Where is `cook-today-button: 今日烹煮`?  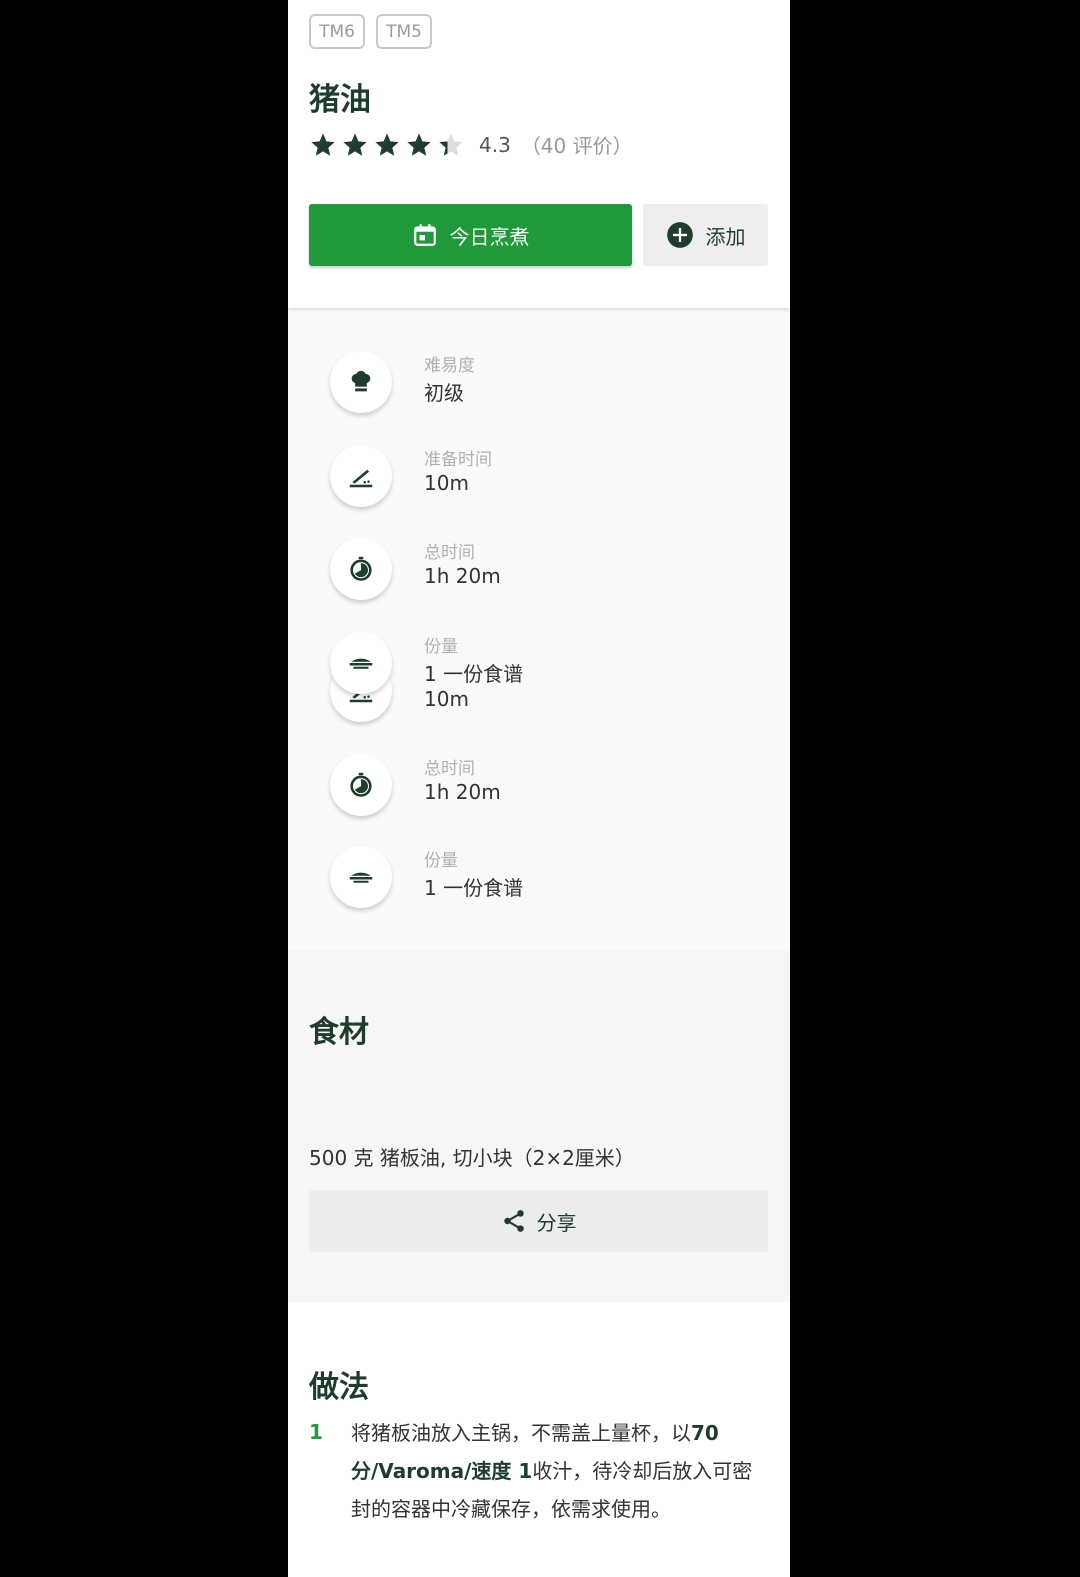 cook-today-button: 今日烹煮 is located at coordinates (470, 235).